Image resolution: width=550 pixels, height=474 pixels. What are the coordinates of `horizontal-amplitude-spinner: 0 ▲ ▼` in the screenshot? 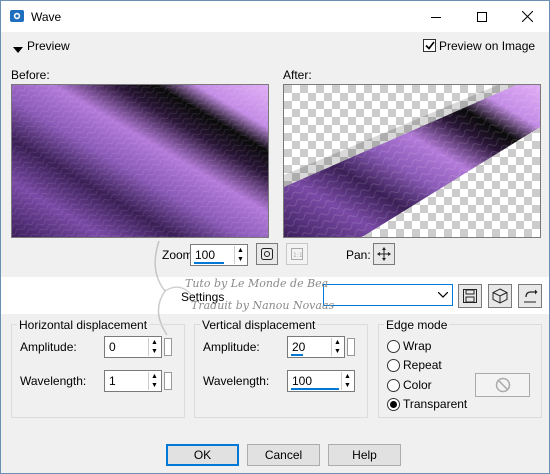 It's located at (133, 347).